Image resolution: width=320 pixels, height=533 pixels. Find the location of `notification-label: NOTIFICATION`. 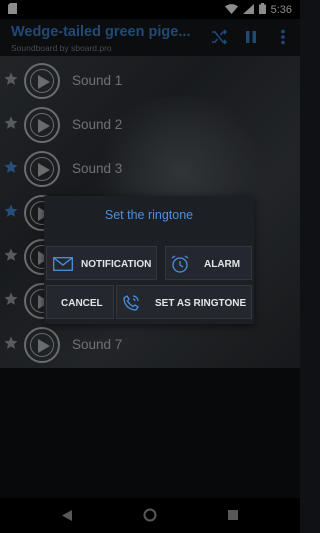

notification-label: NOTIFICATION is located at coordinates (116, 264).